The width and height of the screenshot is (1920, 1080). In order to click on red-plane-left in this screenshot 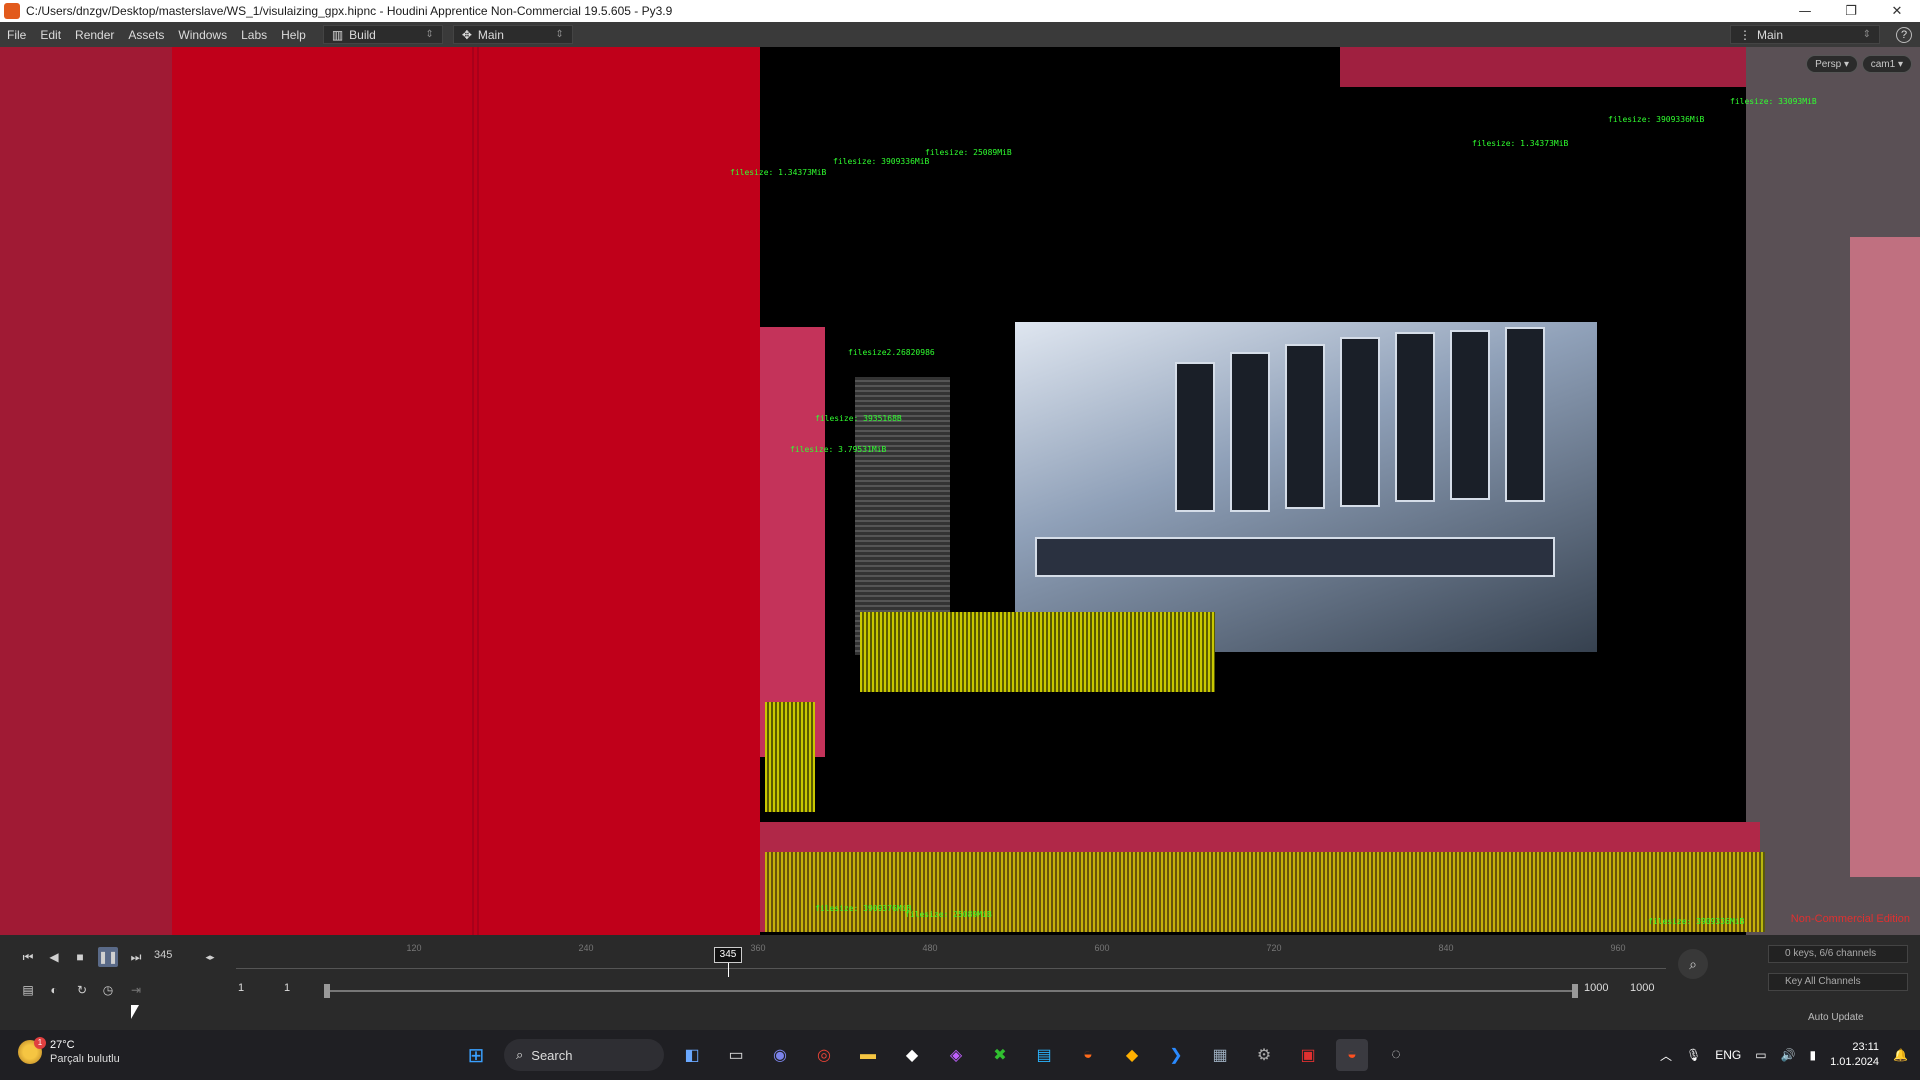, I will do `click(86, 491)`.